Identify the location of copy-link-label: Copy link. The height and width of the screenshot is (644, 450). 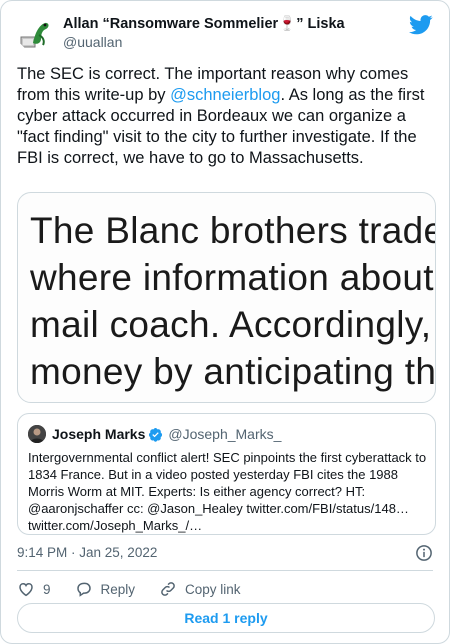
(213, 589).